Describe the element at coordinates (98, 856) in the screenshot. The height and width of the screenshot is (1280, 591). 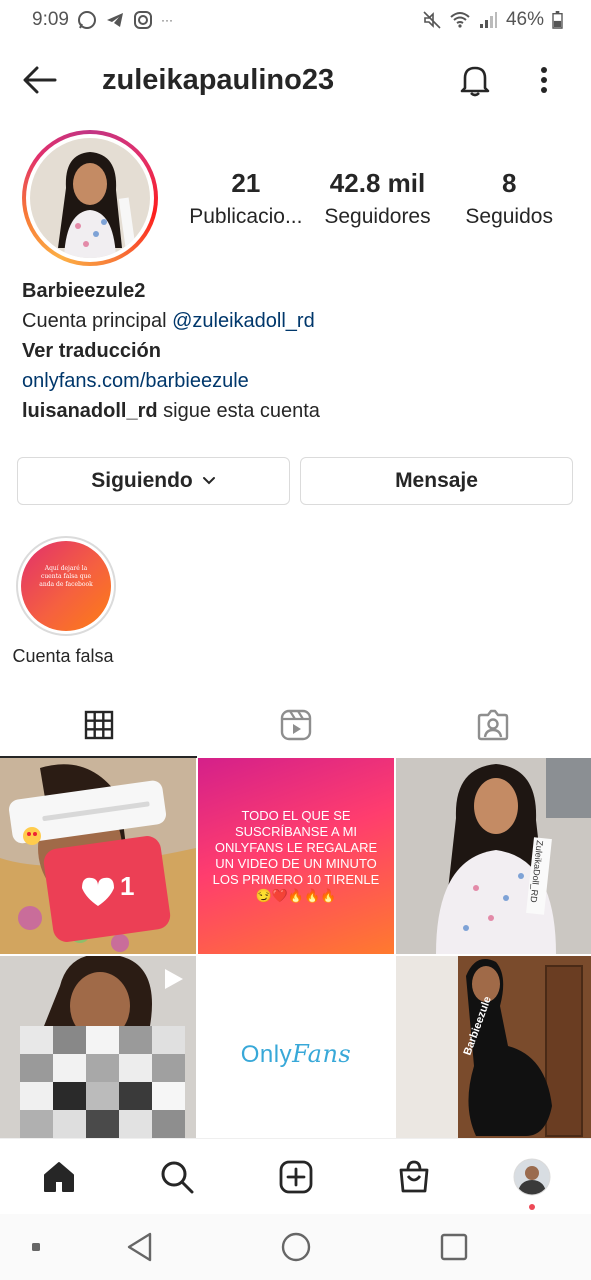
I see `post-thumbnail: 1` at that location.